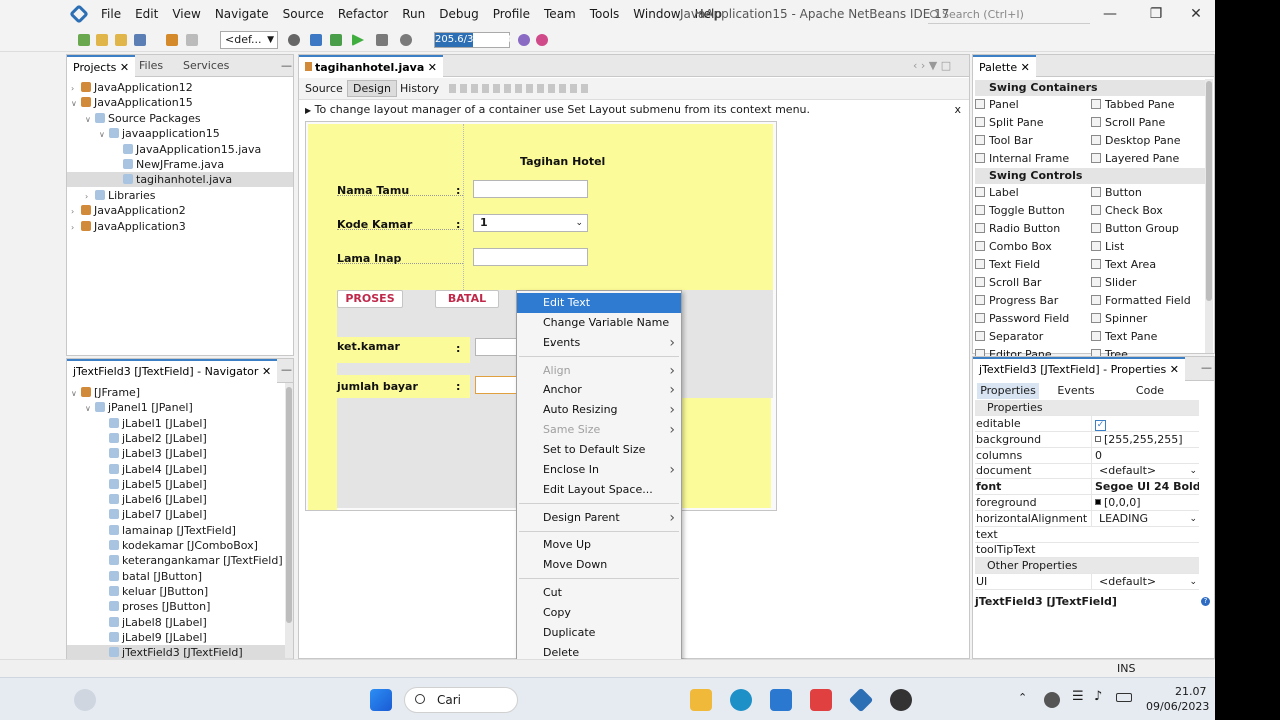 This screenshot has height=720, width=1280. I want to click on store-icon, so click(781, 700).